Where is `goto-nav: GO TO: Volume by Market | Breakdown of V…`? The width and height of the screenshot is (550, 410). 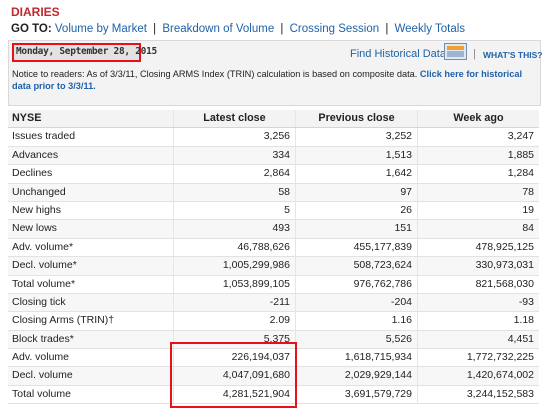
goto-nav: GO TO: Volume by Market | Breakdown of V… is located at coordinates (238, 29).